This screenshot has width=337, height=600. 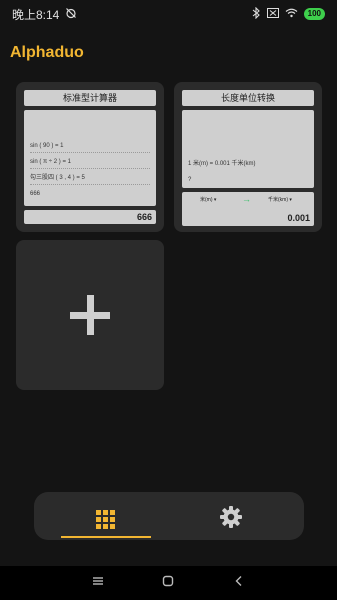 What do you see at coordinates (190, 180) in the screenshot?
I see `conv-history-line: ?` at bounding box center [190, 180].